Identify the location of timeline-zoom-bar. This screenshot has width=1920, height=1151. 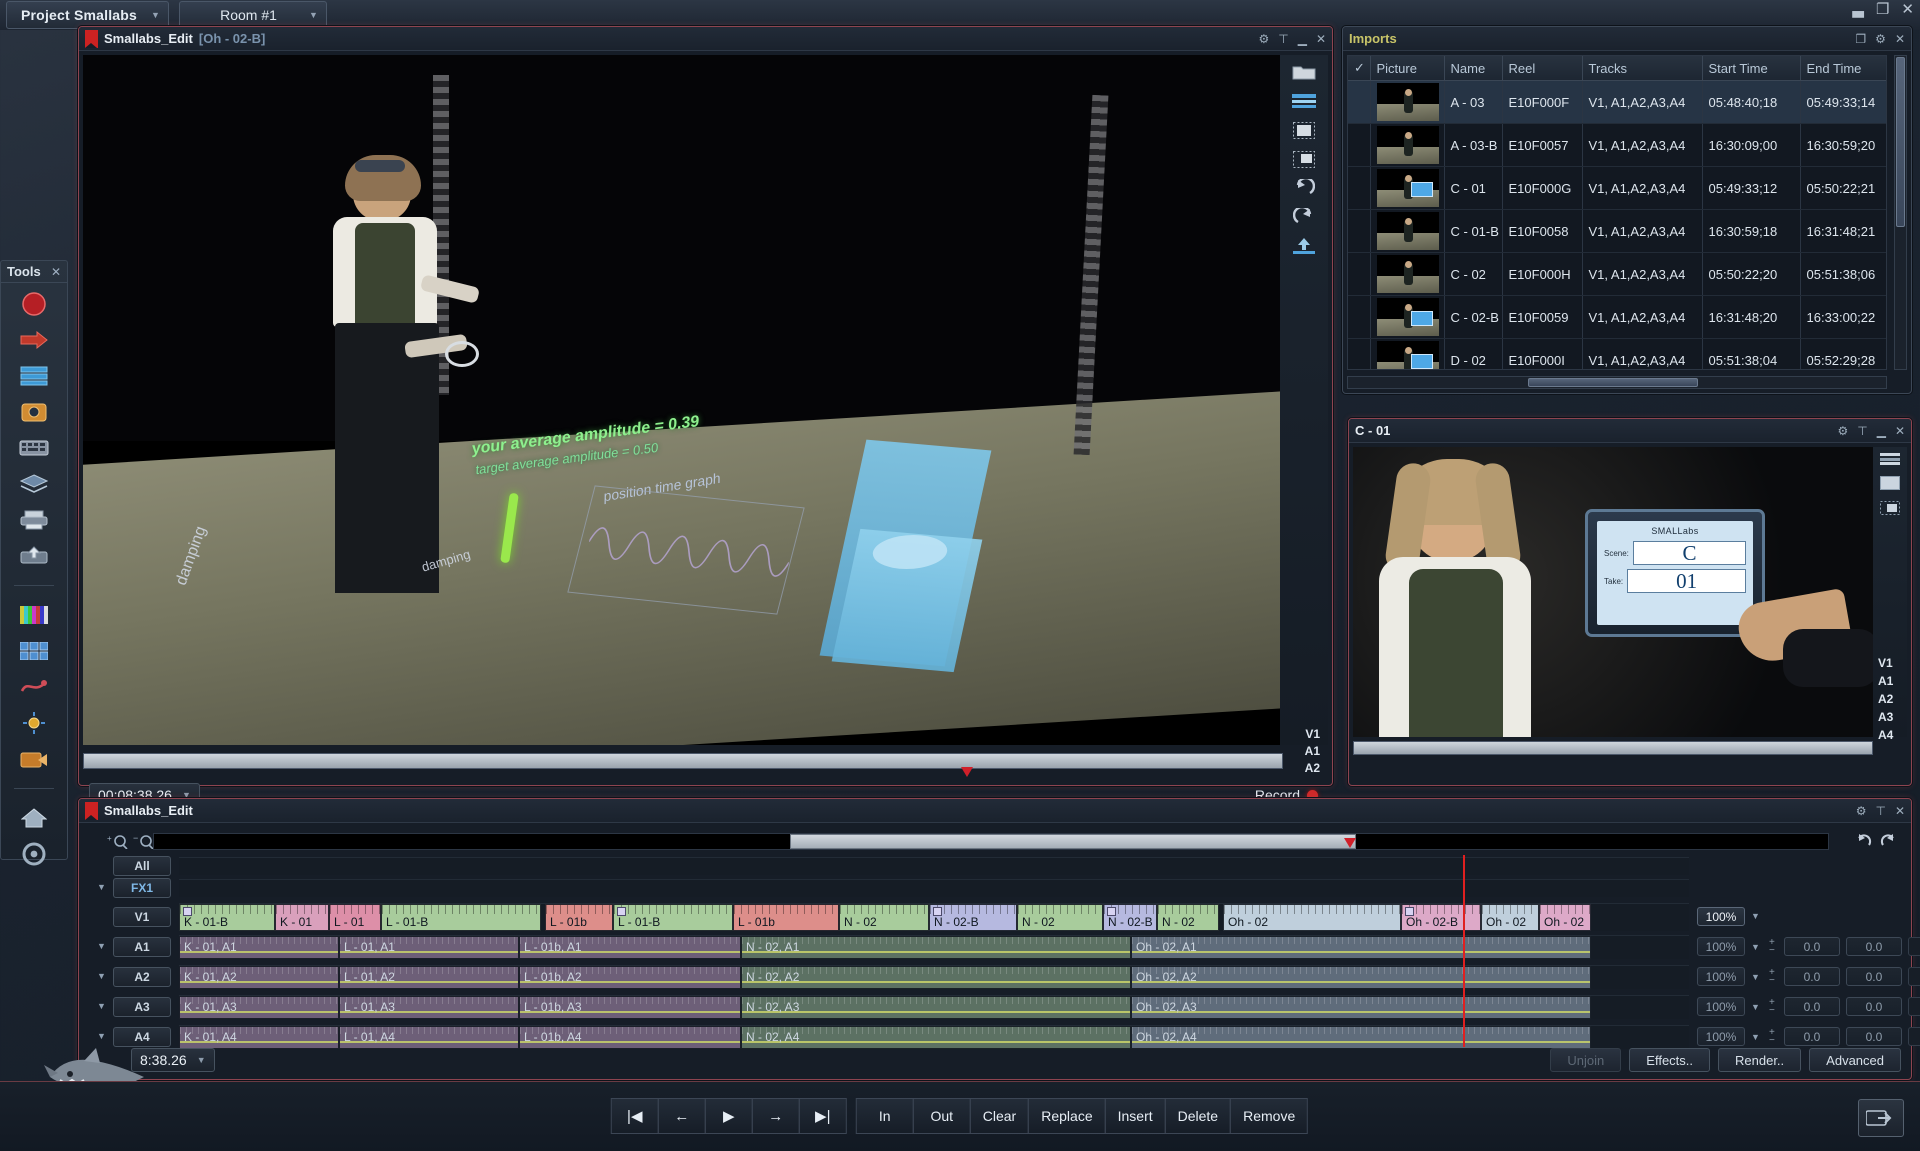
(991, 841).